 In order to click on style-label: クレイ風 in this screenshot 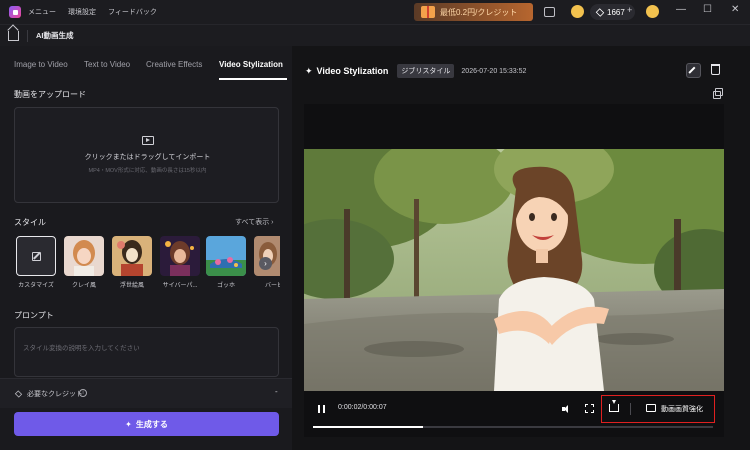, I will do `click(83, 285)`.